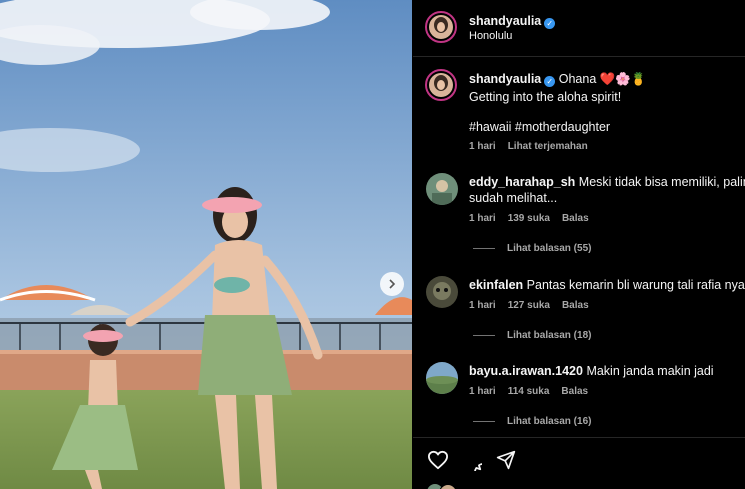 The width and height of the screenshot is (745, 489). Describe the element at coordinates (471, 460) in the screenshot. I see `comment-icon` at that location.